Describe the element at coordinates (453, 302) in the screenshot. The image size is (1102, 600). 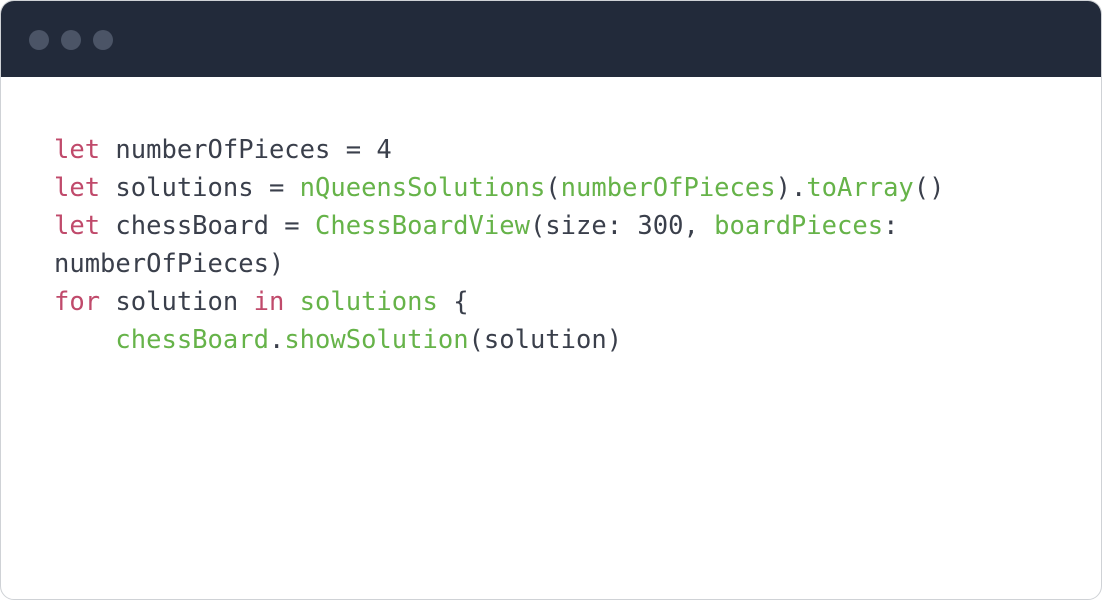
I see `code-token-plain: {` at that location.